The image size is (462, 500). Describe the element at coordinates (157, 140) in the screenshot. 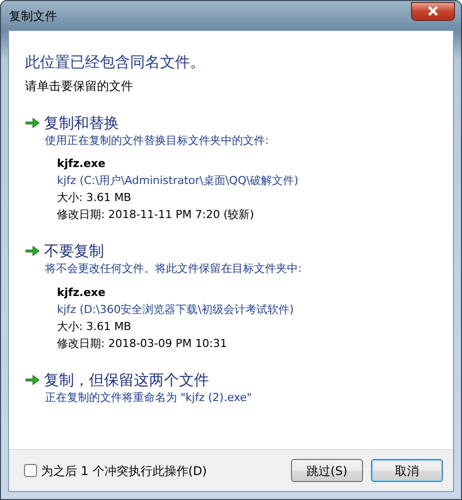

I see `option-description: 使用正在复制的文件替换目标文件夹中的文件:` at that location.